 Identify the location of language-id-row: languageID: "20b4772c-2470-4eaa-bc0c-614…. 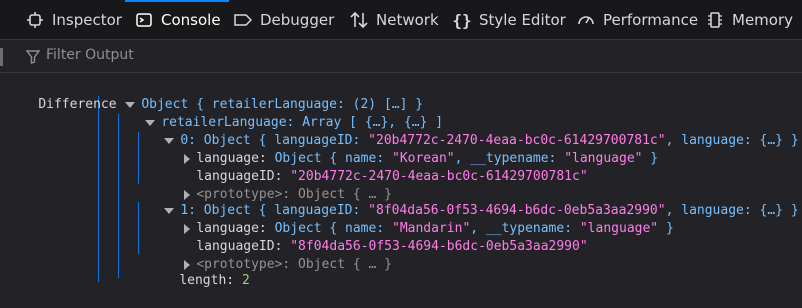
(392, 176).